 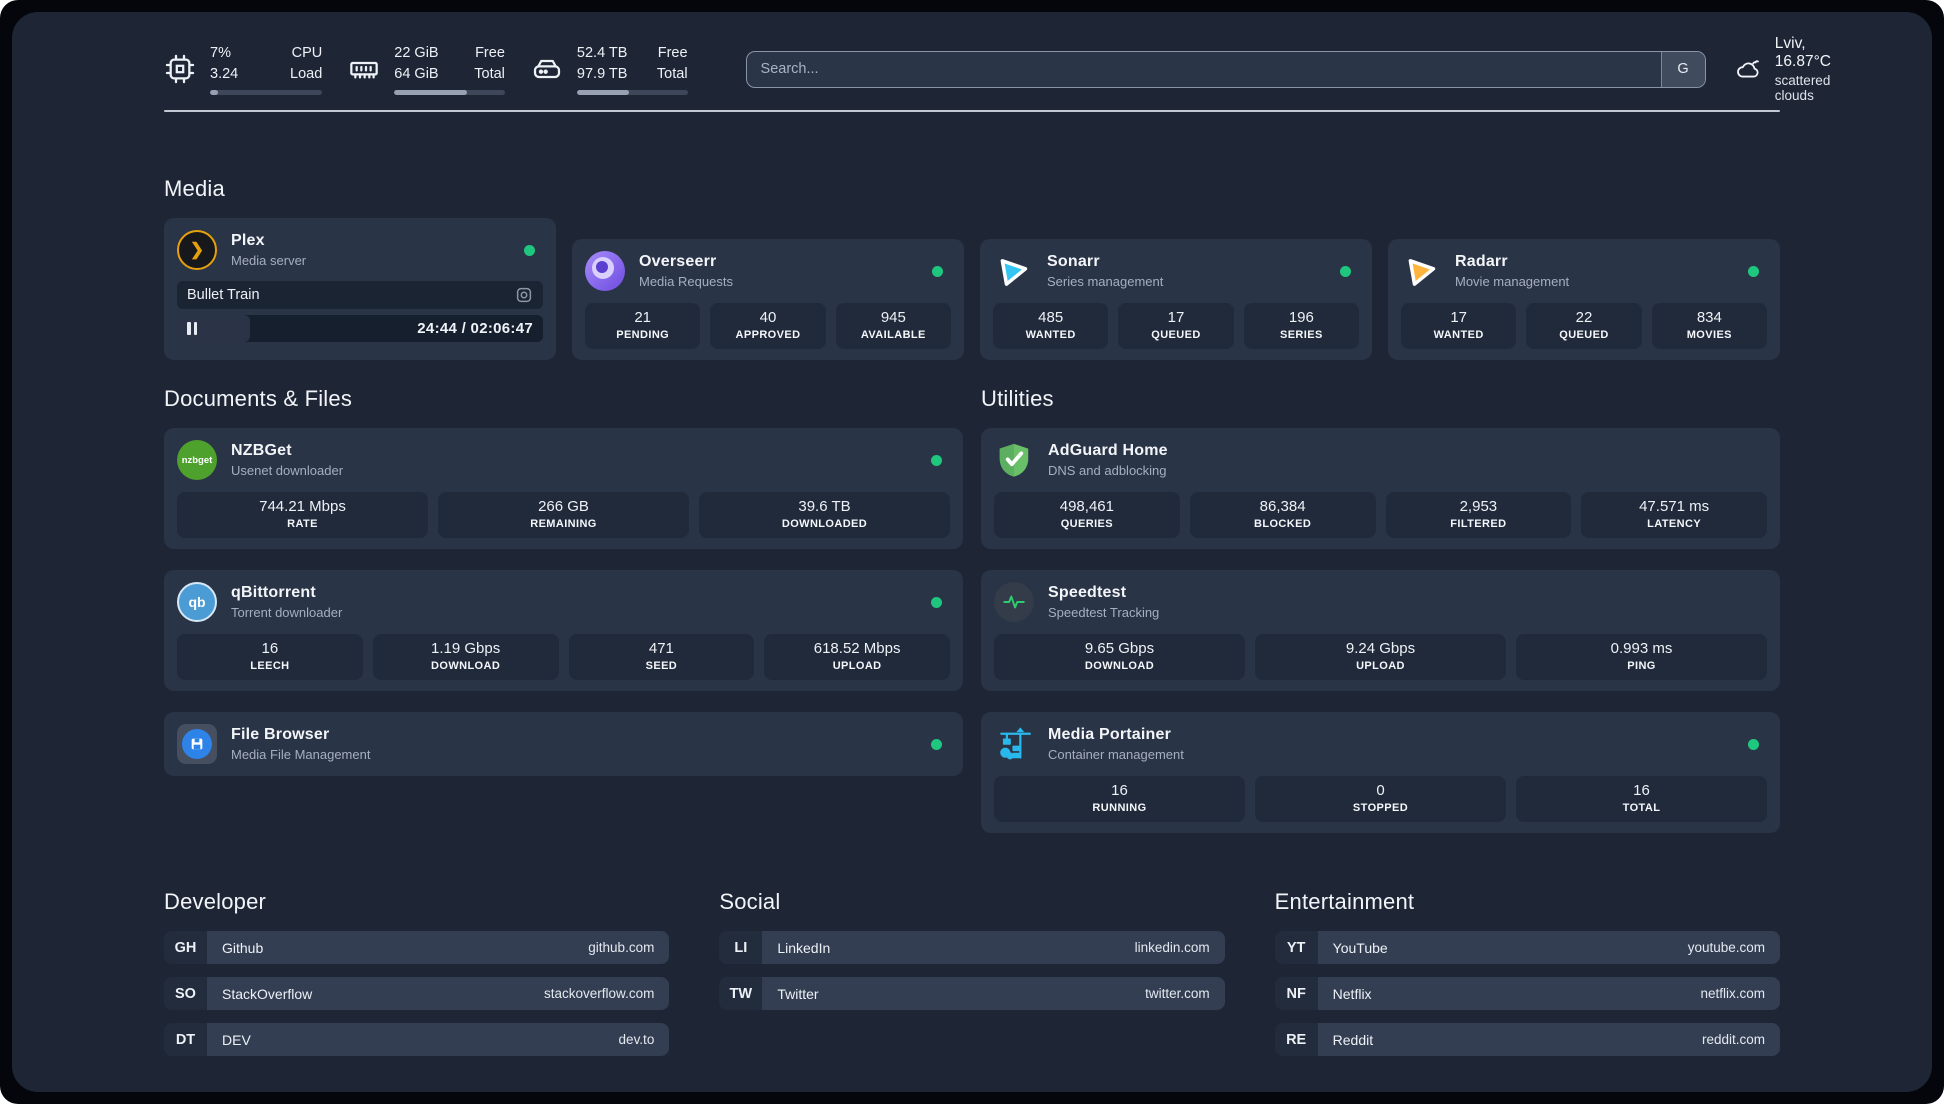 What do you see at coordinates (220, 53) in the screenshot?
I see `cpu-usage-value: 7%` at bounding box center [220, 53].